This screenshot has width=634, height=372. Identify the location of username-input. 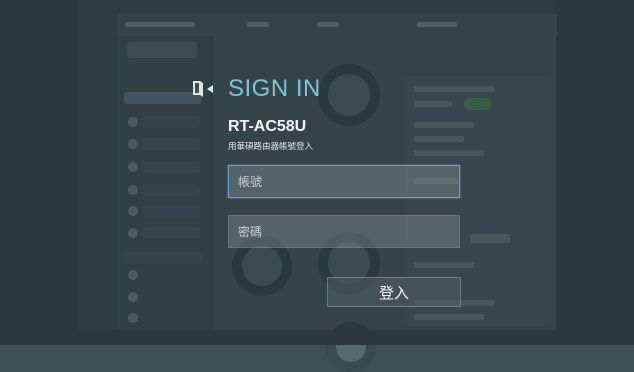
(344, 181).